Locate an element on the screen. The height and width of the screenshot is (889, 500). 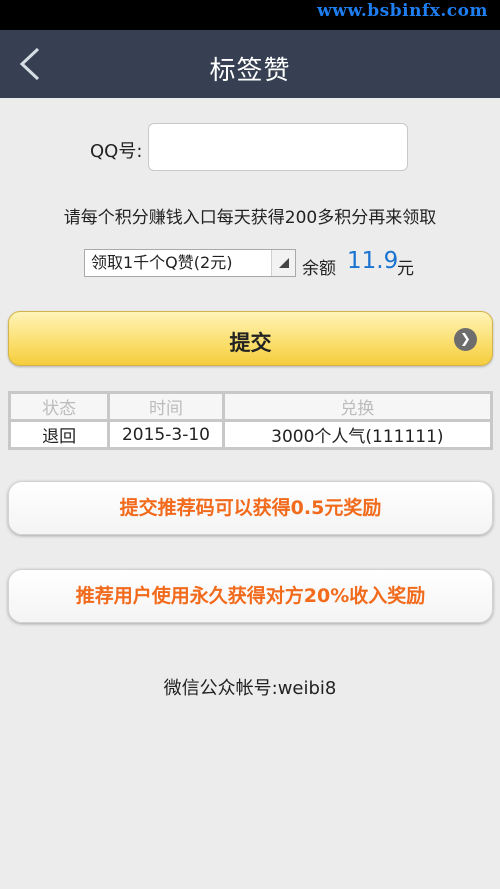
record-status: 退回 is located at coordinates (59, 434).